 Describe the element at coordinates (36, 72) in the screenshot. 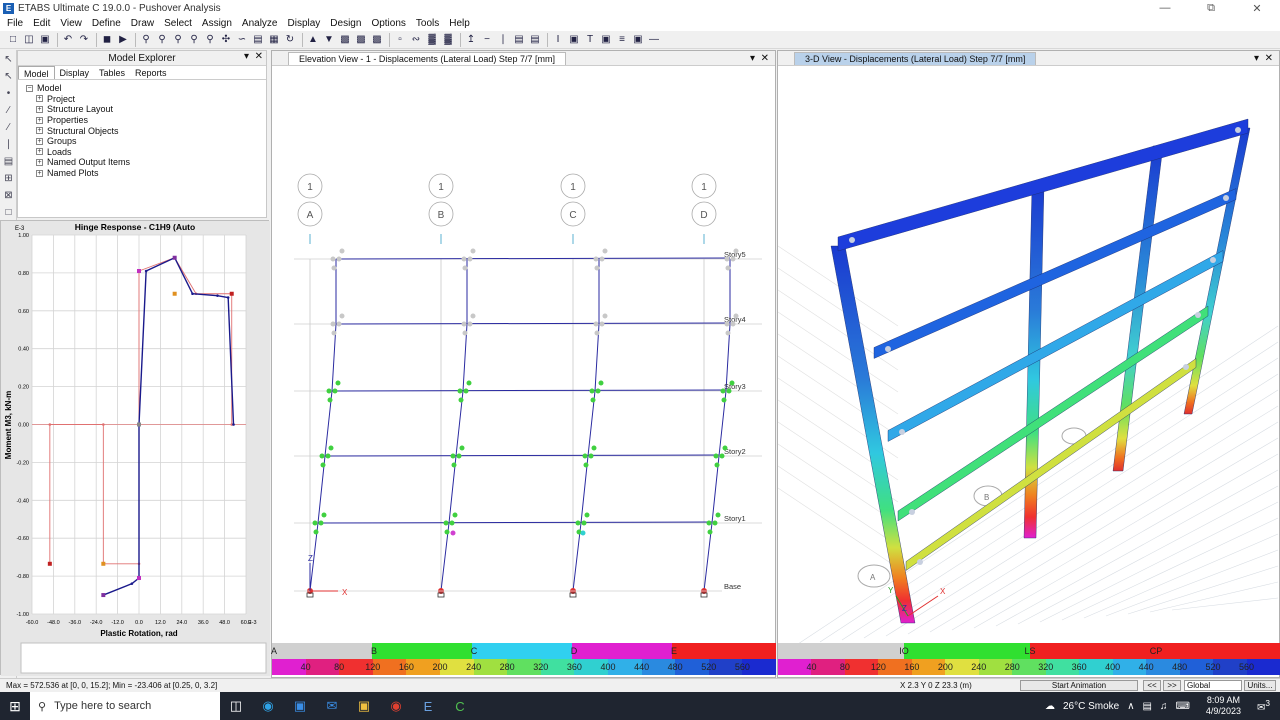

I see `explorer-tab-model: Model` at that location.